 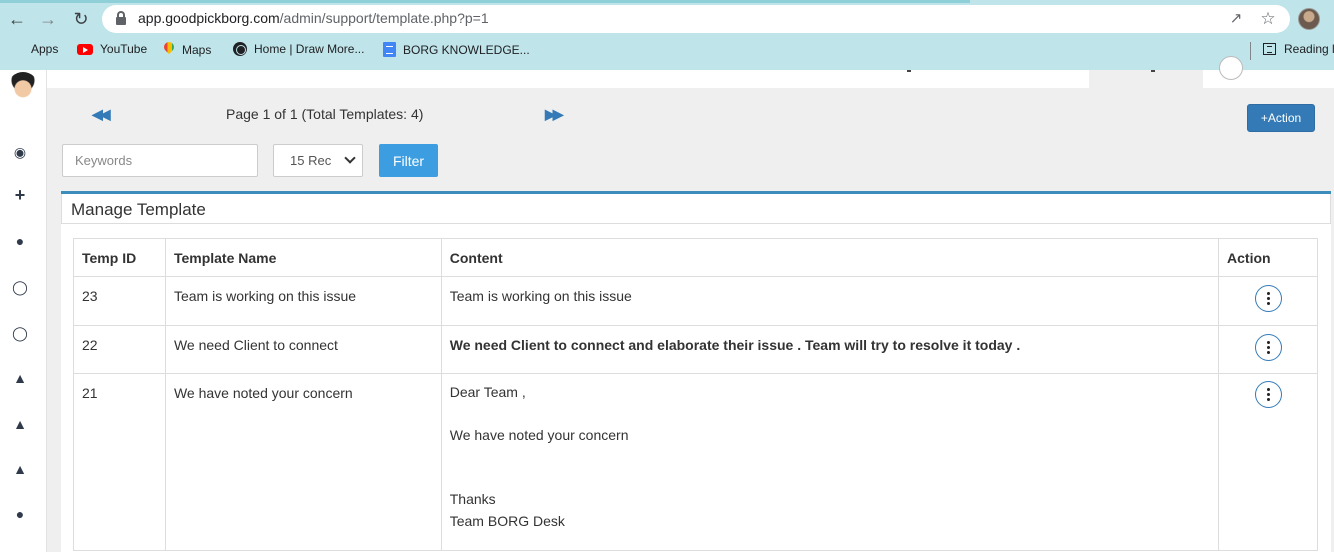 I want to click on apps-grid-icon, so click(x=17, y=49).